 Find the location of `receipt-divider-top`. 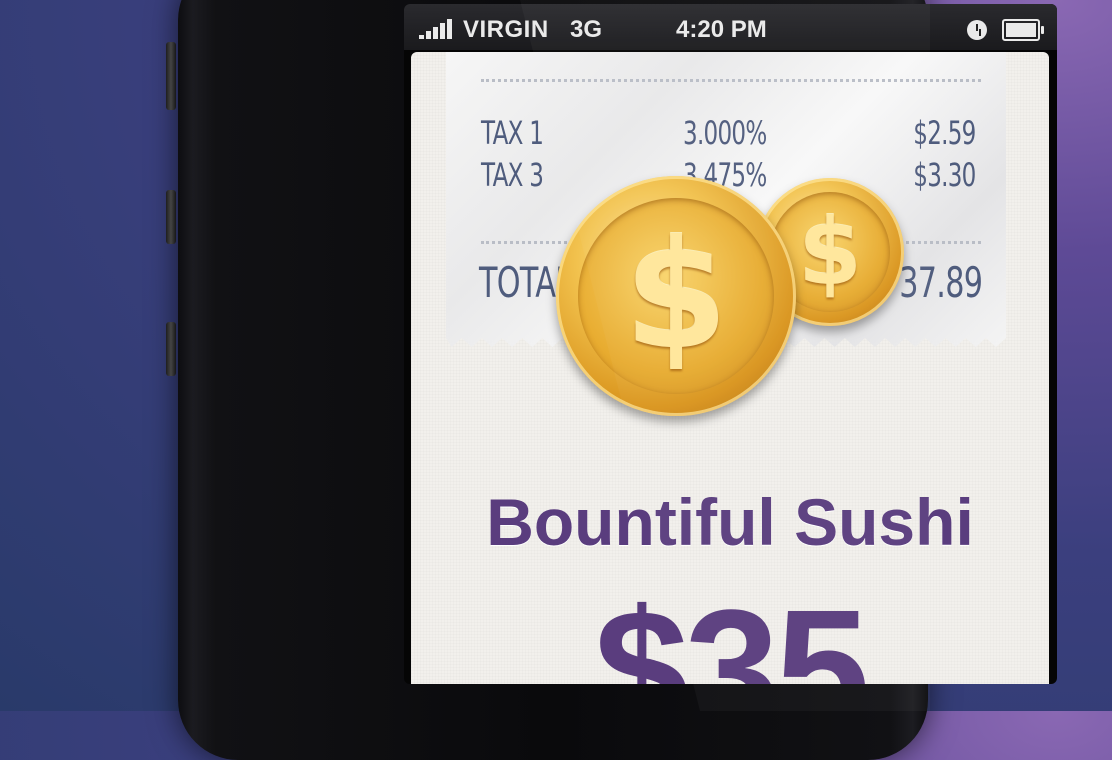

receipt-divider-top is located at coordinates (731, 80).